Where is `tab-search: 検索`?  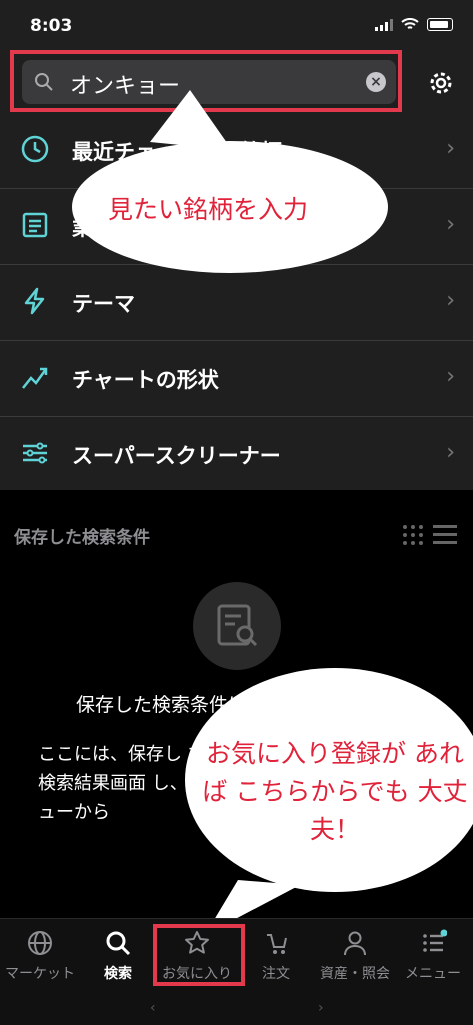
tab-search: 検索 is located at coordinates (118, 956).